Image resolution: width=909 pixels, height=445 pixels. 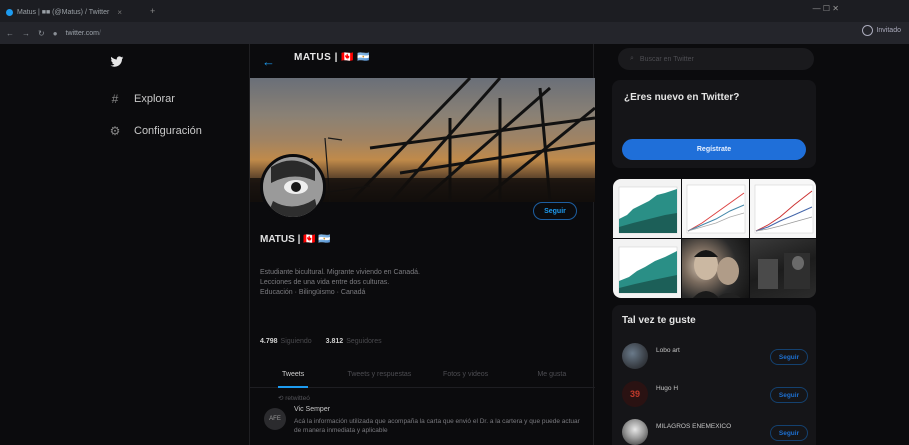 I want to click on tab-likes: Me gusta, so click(x=552, y=374).